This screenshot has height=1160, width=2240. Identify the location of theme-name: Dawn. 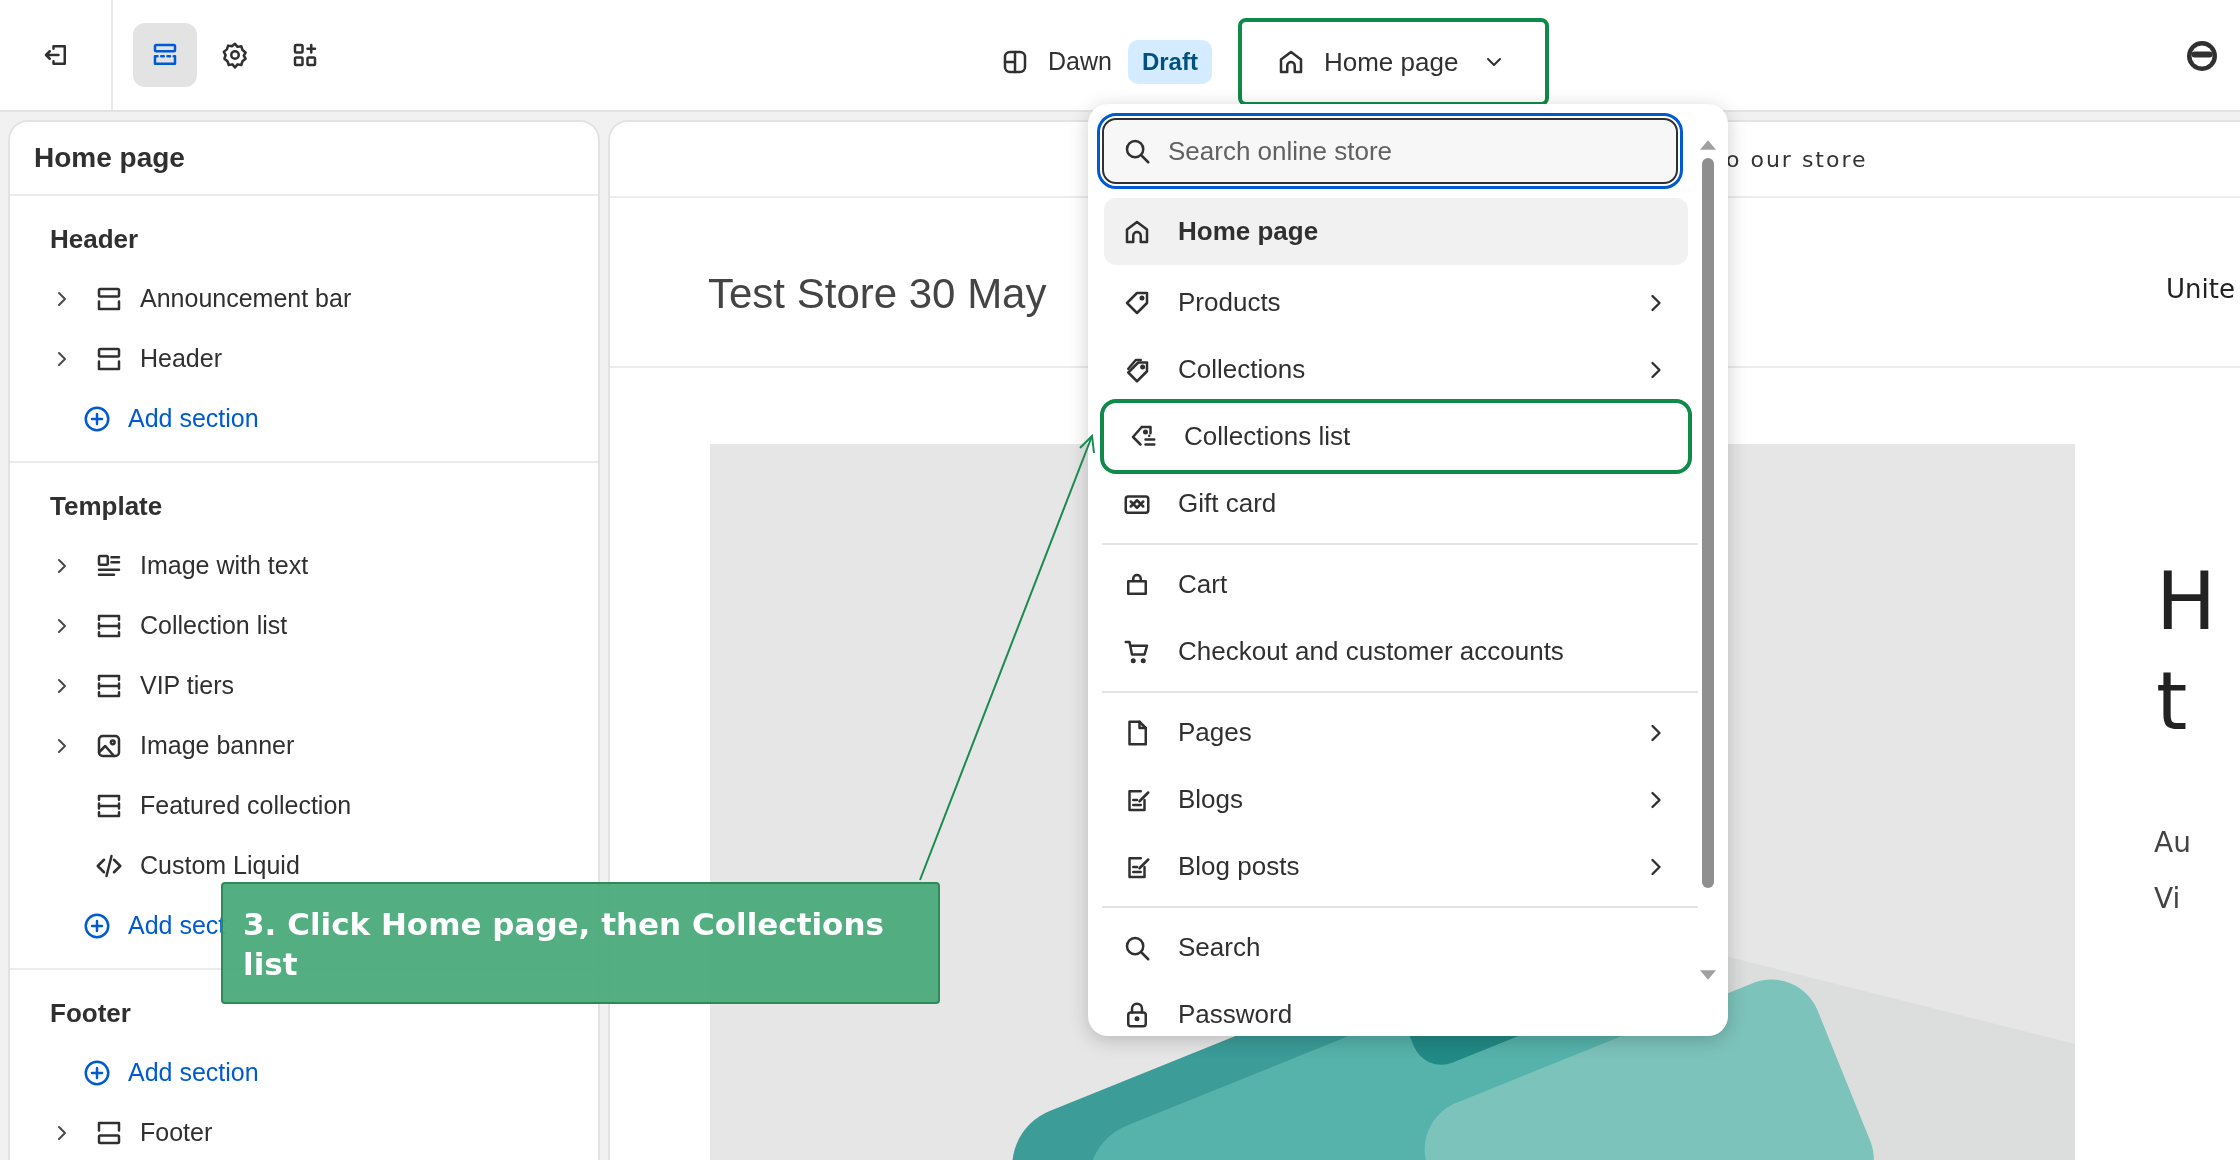
(1080, 62).